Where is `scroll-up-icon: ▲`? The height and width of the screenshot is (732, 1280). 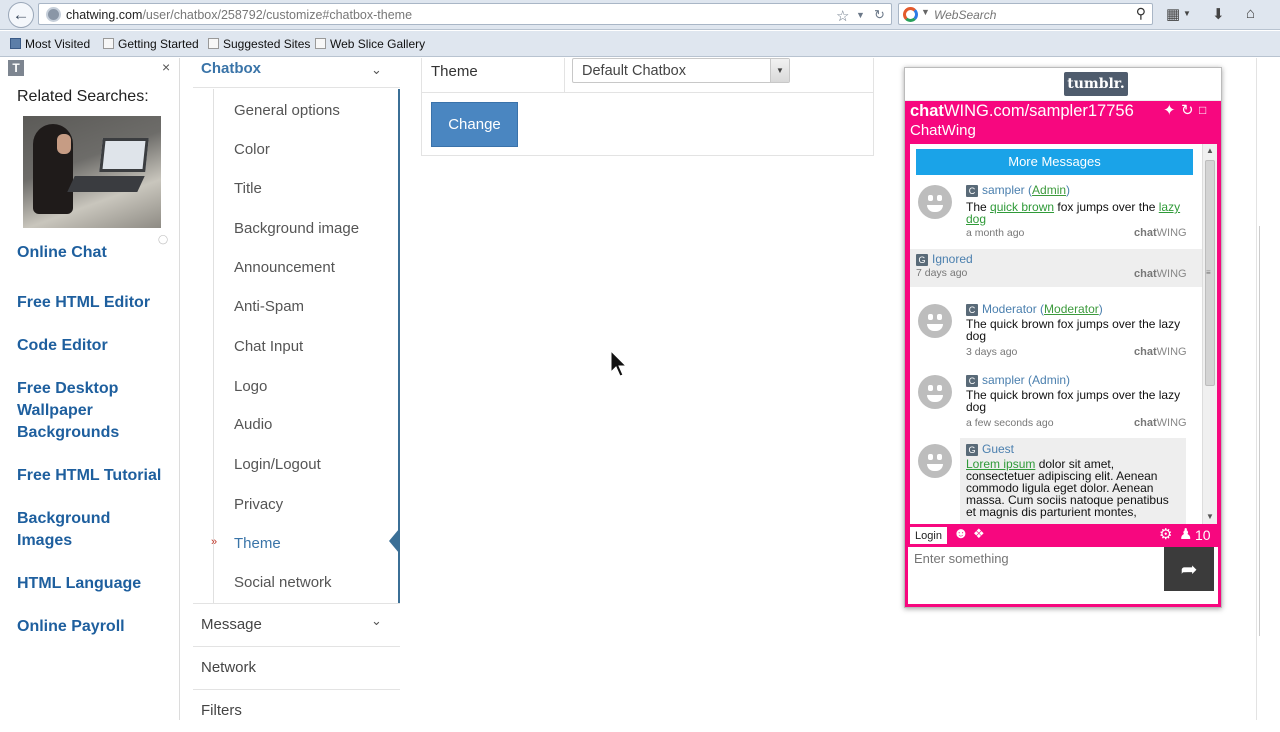 scroll-up-icon: ▲ is located at coordinates (1210, 150).